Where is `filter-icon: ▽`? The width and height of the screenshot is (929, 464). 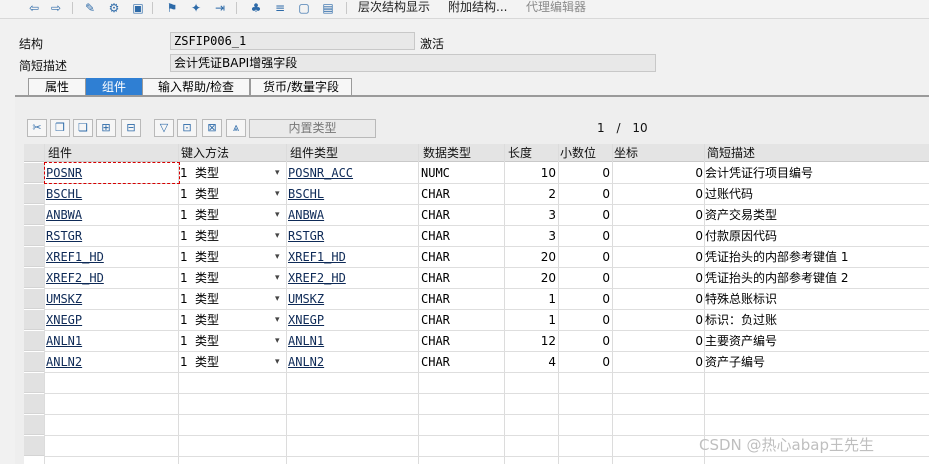
filter-icon: ▽ is located at coordinates (164, 128).